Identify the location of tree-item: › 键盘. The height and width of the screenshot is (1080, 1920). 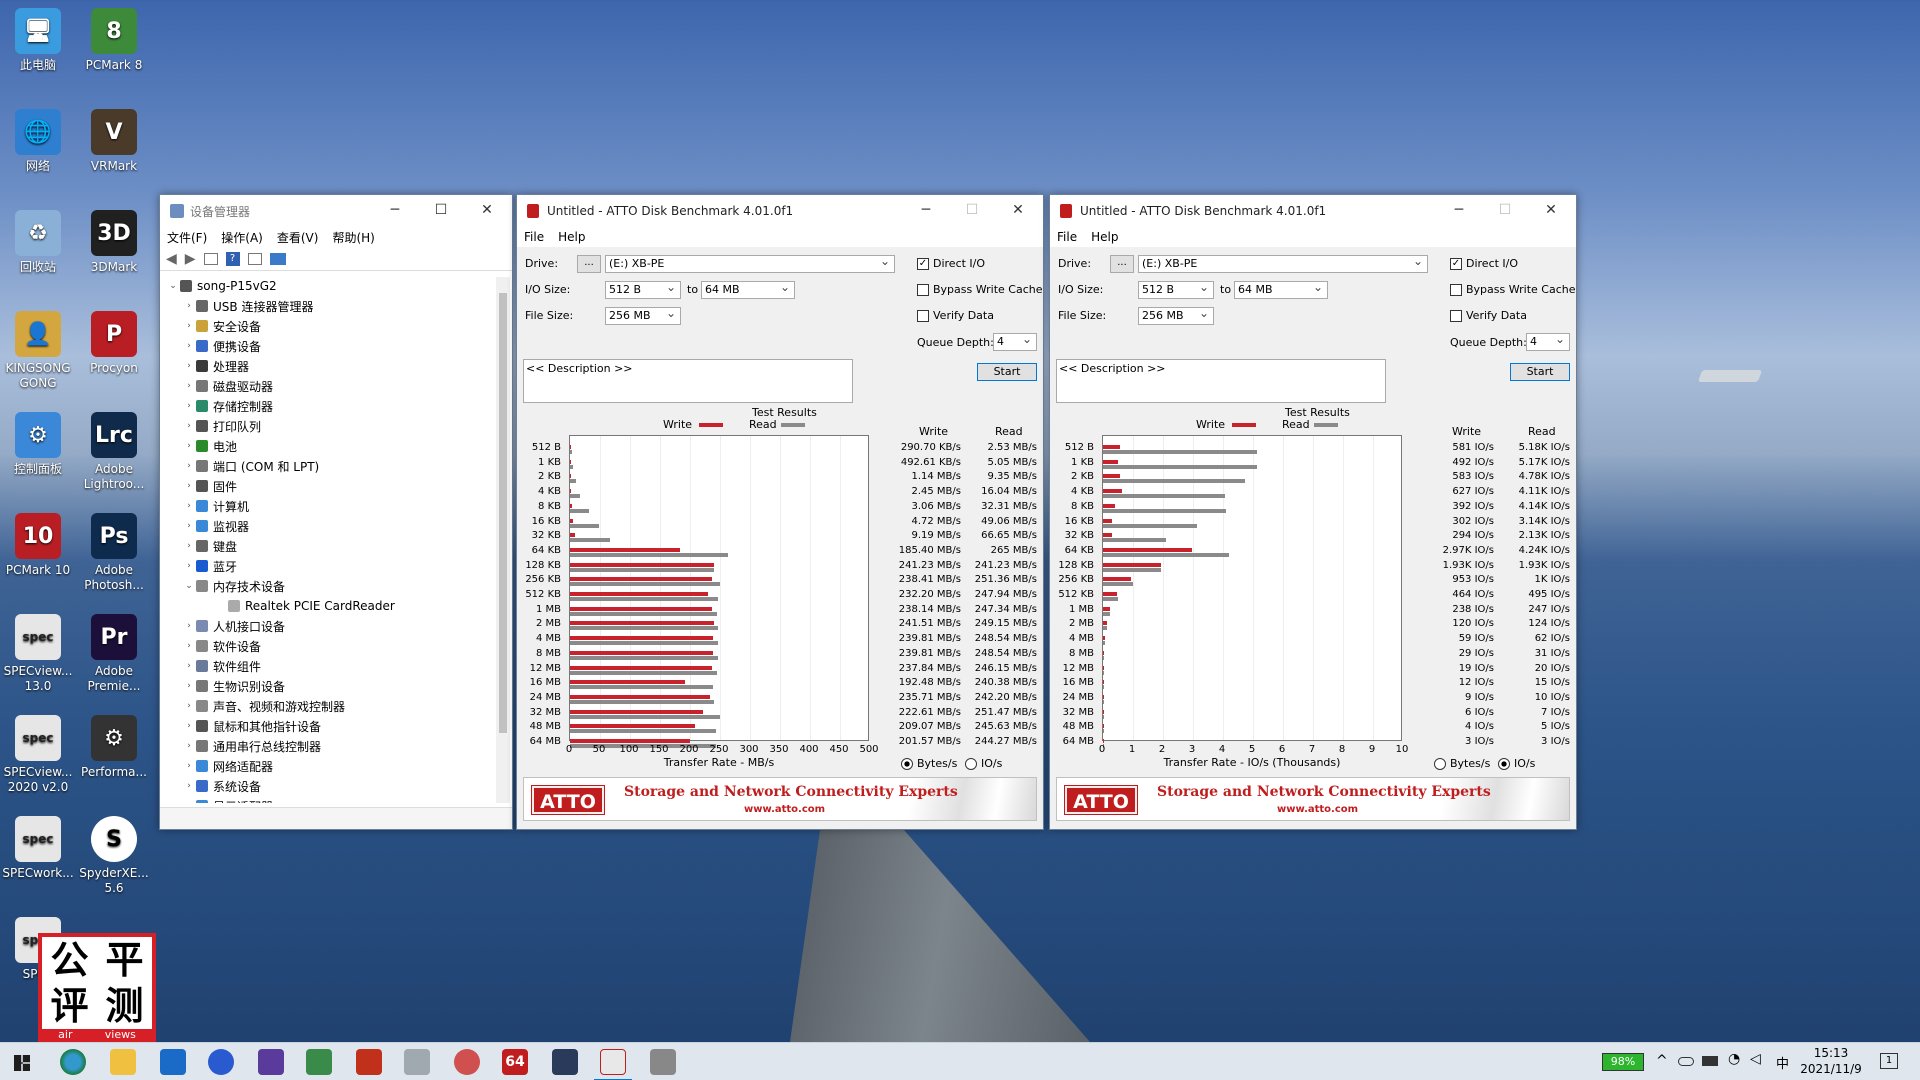
(209, 546).